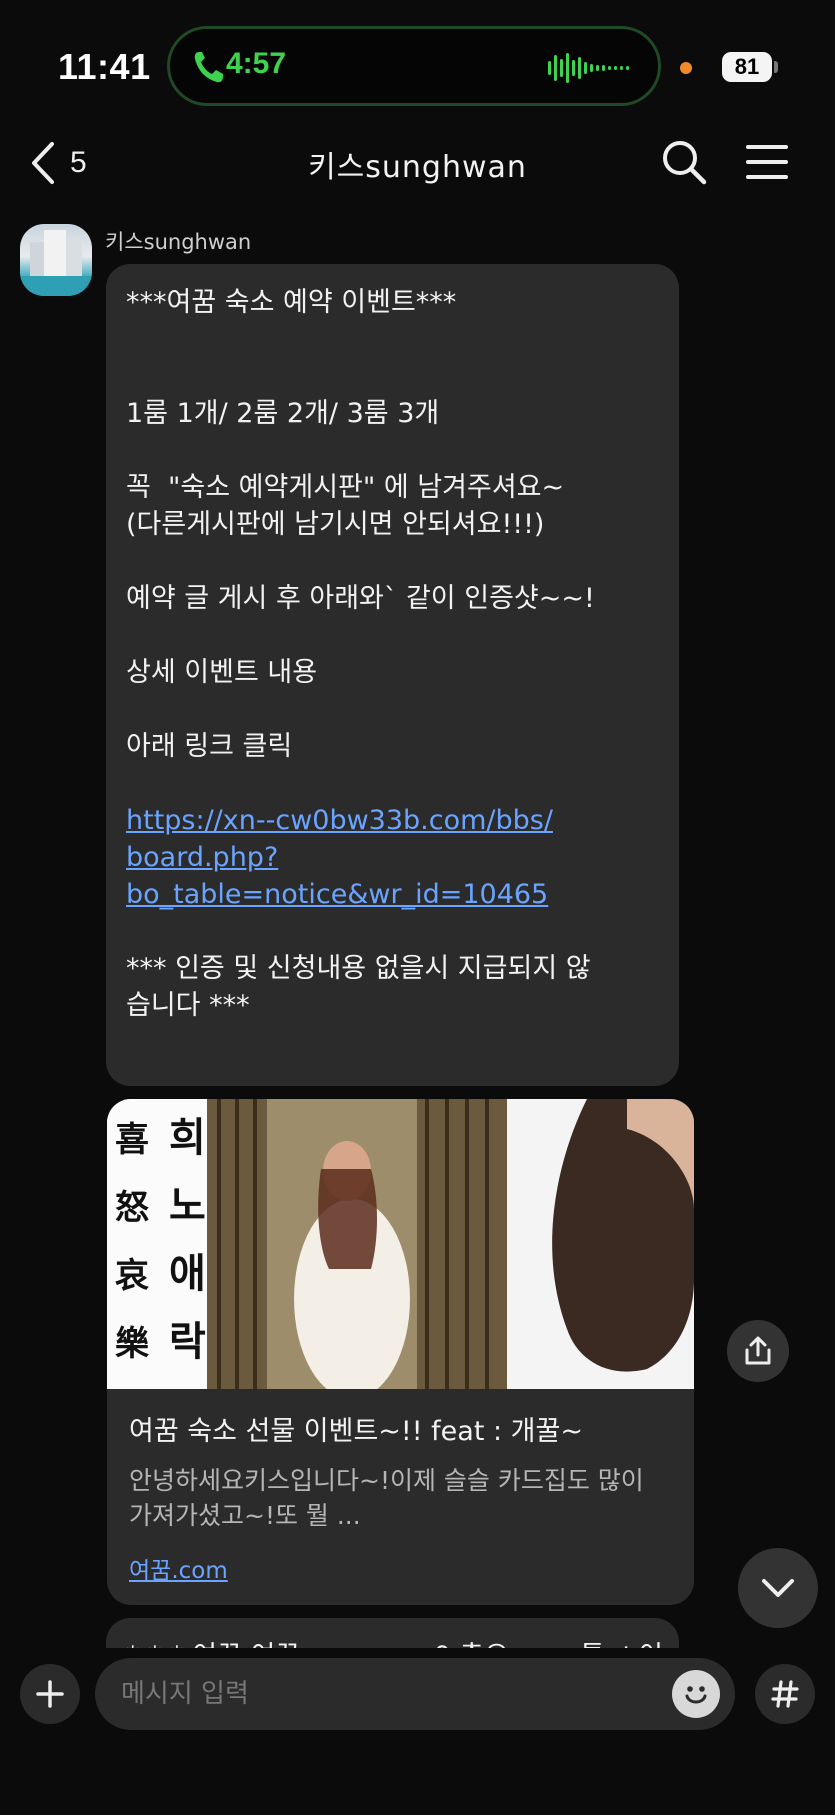 This screenshot has height=1815, width=835. What do you see at coordinates (345, 487) in the screenshot?
I see `message-line: 꼭 "숙소 예약게시판" 에 남겨주셔요~` at bounding box center [345, 487].